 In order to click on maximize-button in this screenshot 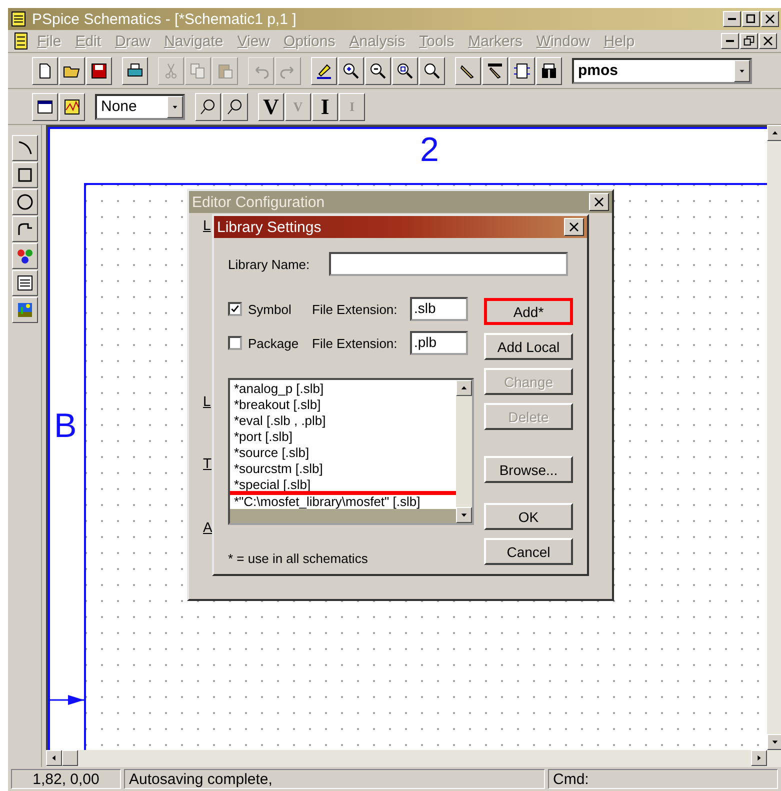, I will do `click(751, 19)`.